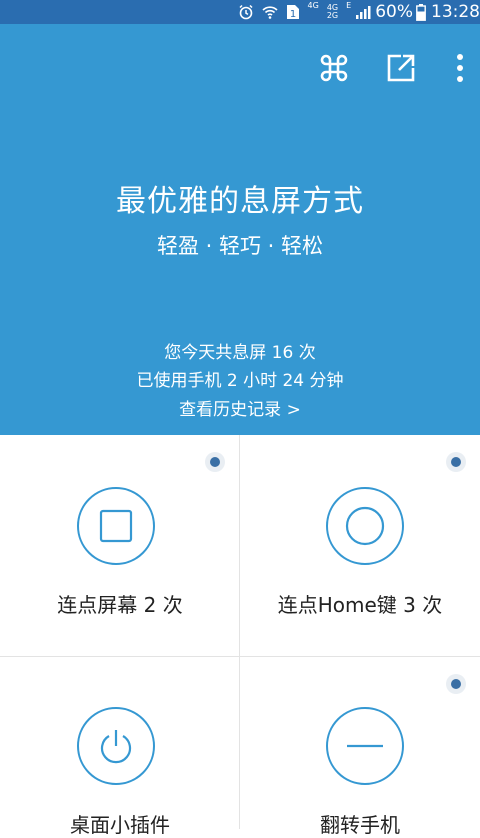 Image resolution: width=480 pixels, height=838 pixels. Describe the element at coordinates (365, 526) in the screenshot. I see `ring-icon` at that location.